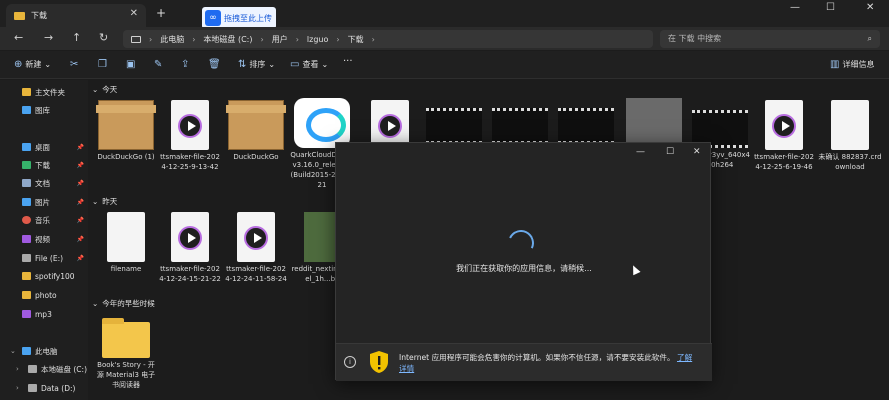  Describe the element at coordinates (103, 37) in the screenshot. I see `refresh-button: ↻` at that location.